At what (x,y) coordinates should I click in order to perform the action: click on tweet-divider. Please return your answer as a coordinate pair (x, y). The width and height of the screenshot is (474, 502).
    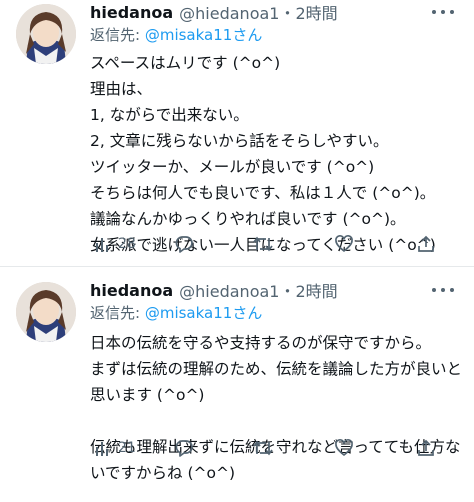
    Looking at the image, I should click on (237, 266).